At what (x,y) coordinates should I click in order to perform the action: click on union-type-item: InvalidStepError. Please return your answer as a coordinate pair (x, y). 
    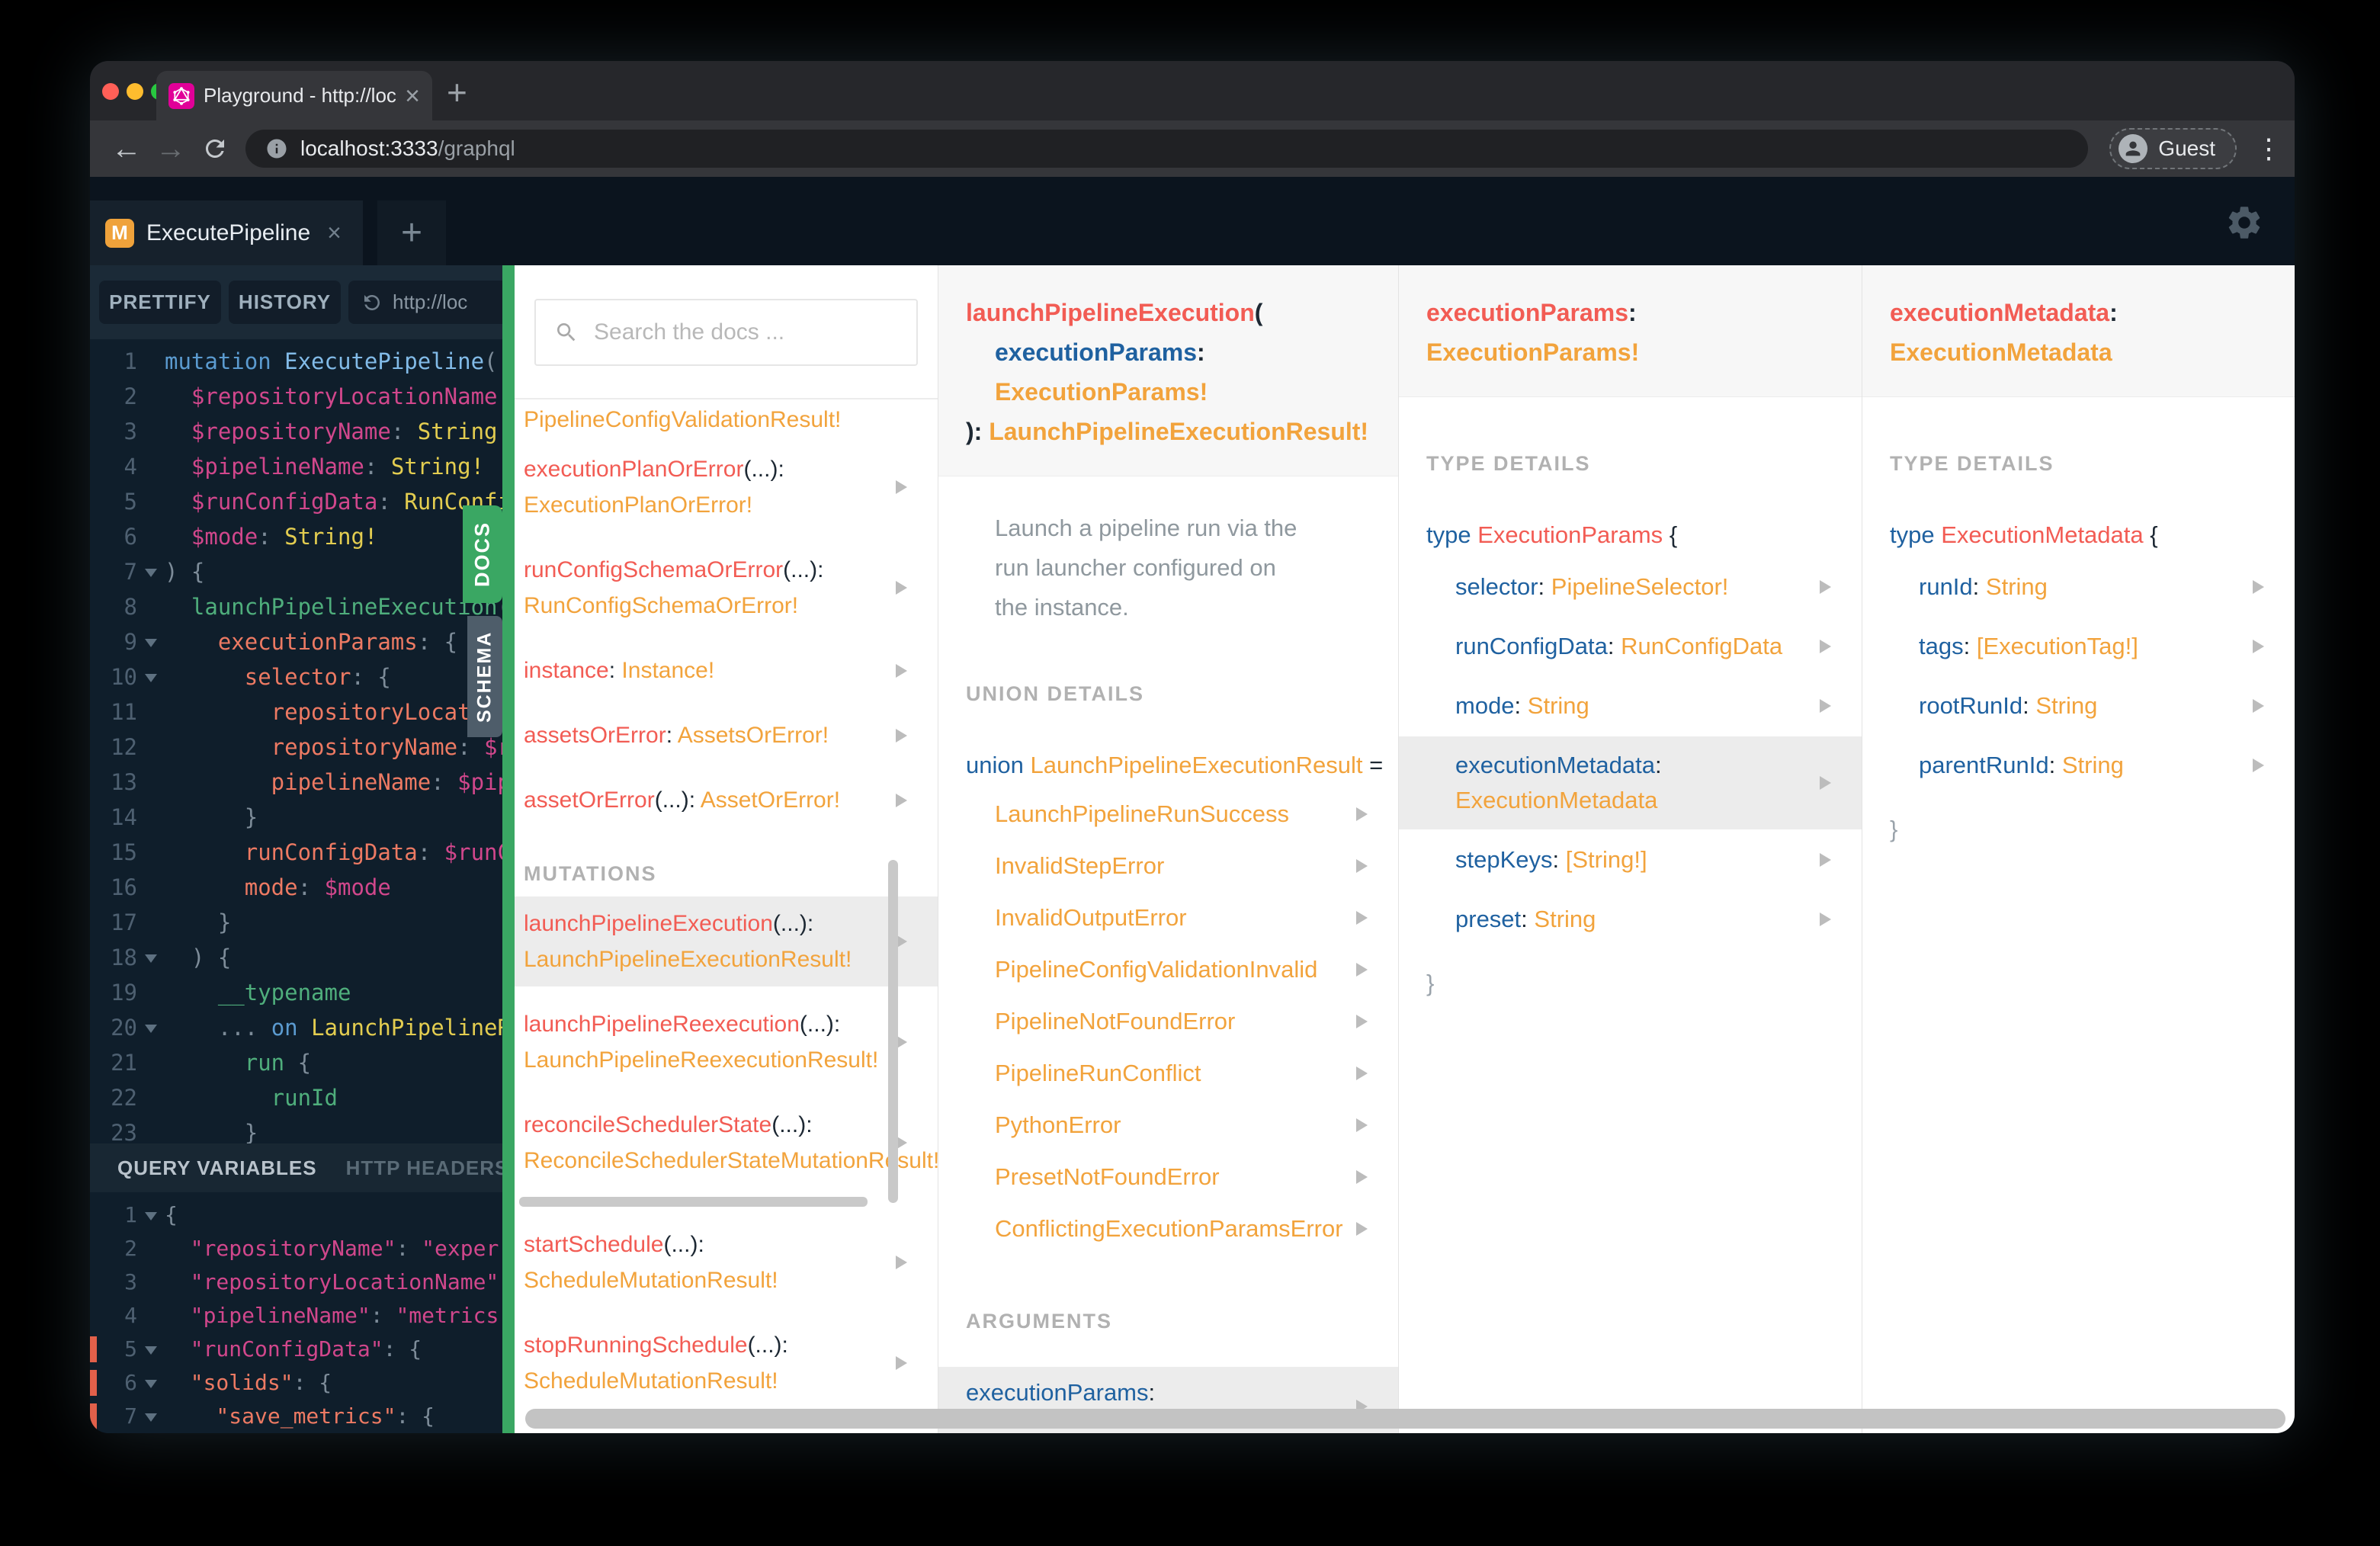
    Looking at the image, I should click on (1168, 866).